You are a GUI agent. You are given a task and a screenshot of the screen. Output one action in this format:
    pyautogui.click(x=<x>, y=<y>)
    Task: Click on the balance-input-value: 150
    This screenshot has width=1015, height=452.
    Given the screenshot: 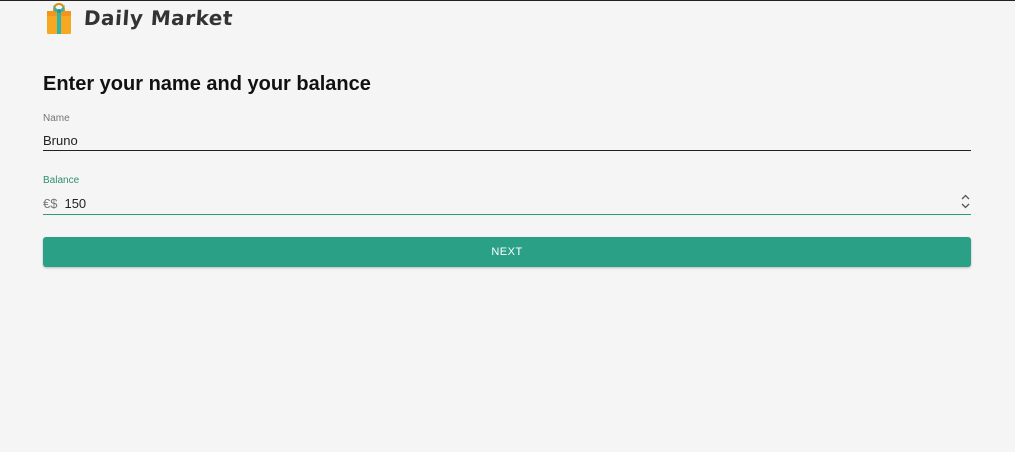 What is the action you would take?
    pyautogui.click(x=512, y=201)
    